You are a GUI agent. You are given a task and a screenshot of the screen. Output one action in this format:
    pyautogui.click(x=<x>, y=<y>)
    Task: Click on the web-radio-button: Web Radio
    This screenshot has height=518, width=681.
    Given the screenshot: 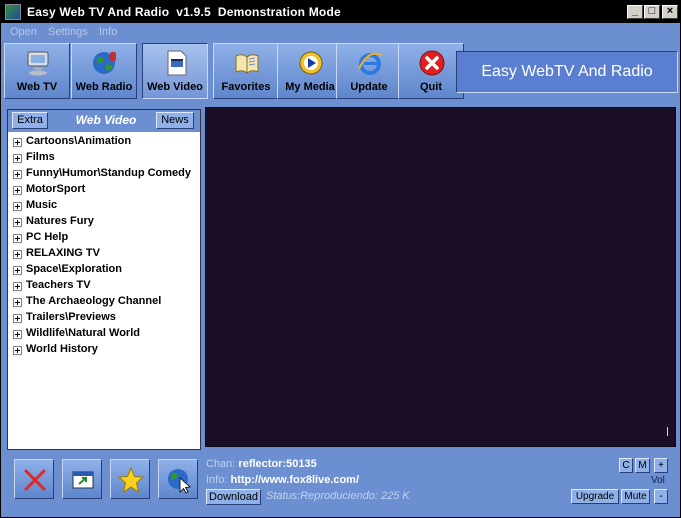 What is the action you would take?
    pyautogui.click(x=104, y=71)
    